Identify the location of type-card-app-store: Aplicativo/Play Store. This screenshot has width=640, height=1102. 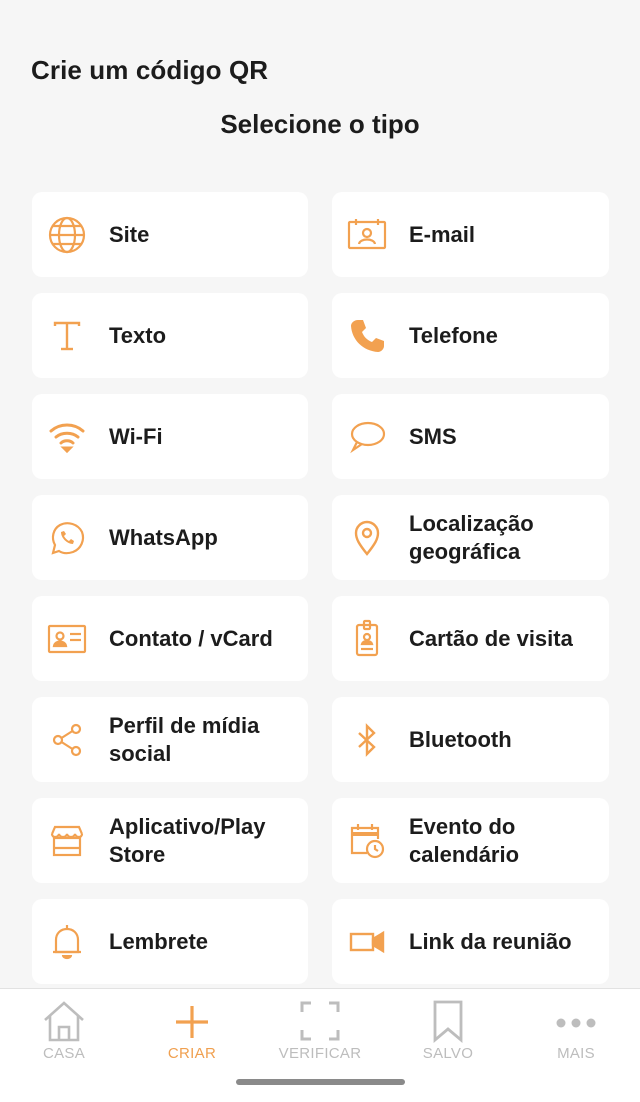
(170, 840).